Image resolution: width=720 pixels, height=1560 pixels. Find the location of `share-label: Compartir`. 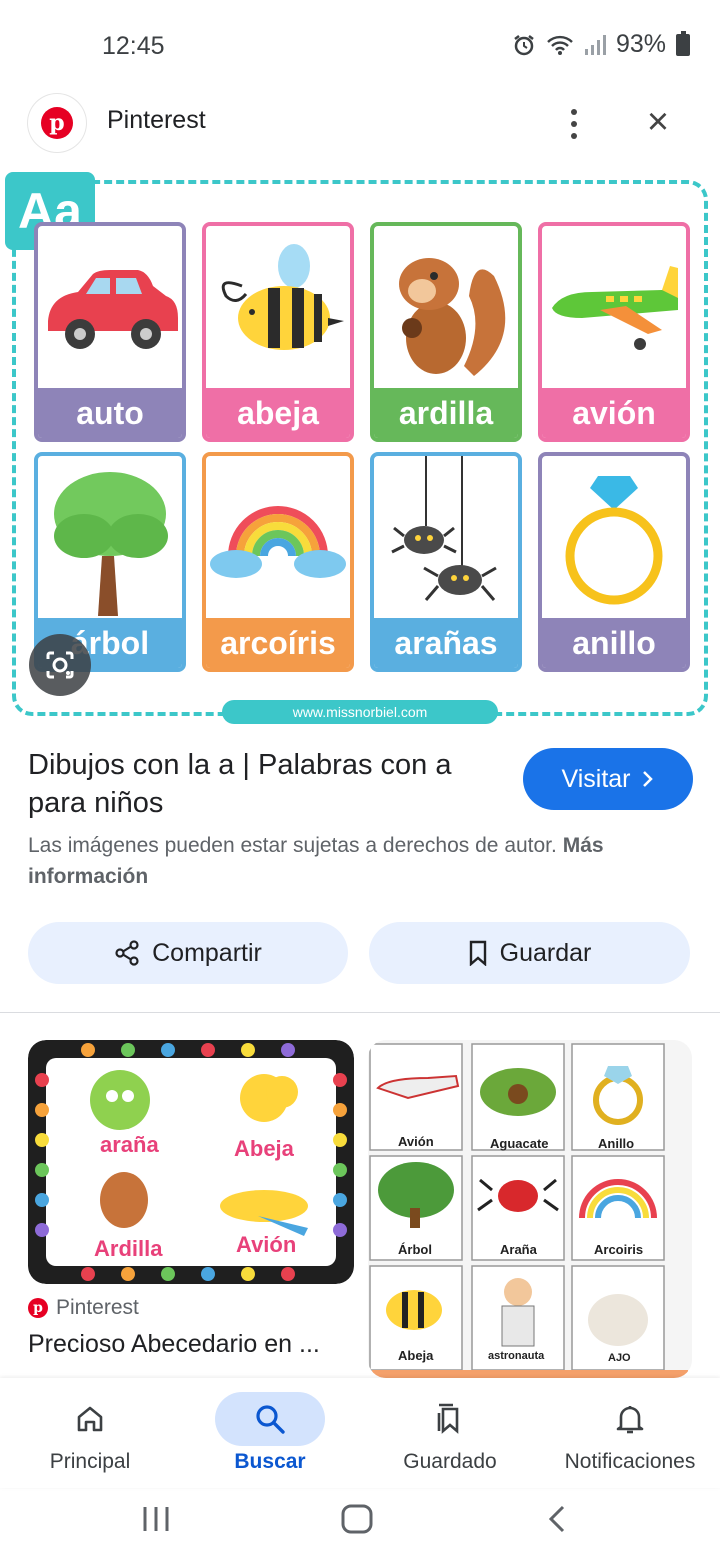

share-label: Compartir is located at coordinates (207, 952).